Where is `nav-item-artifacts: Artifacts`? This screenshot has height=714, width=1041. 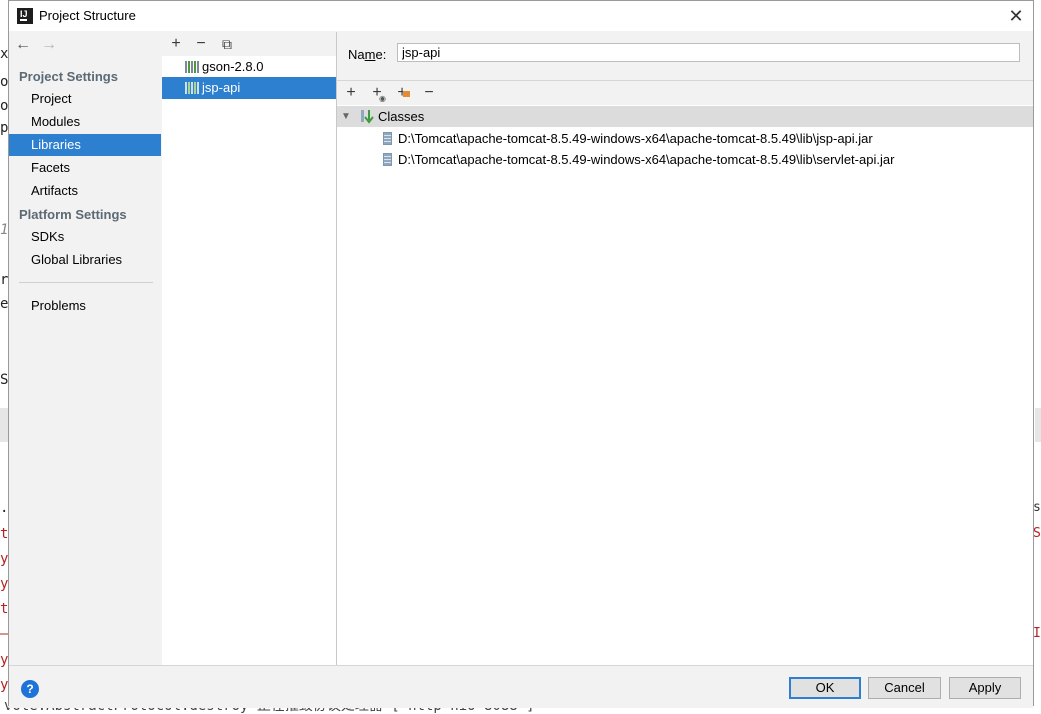
nav-item-artifacts: Artifacts is located at coordinates (85, 191).